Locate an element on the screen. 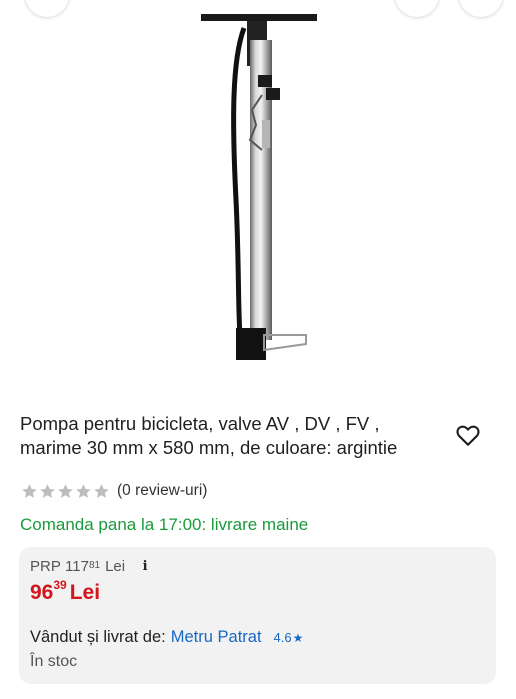 This screenshot has width=516, height=699. price-currency: Lei is located at coordinates (85, 592).